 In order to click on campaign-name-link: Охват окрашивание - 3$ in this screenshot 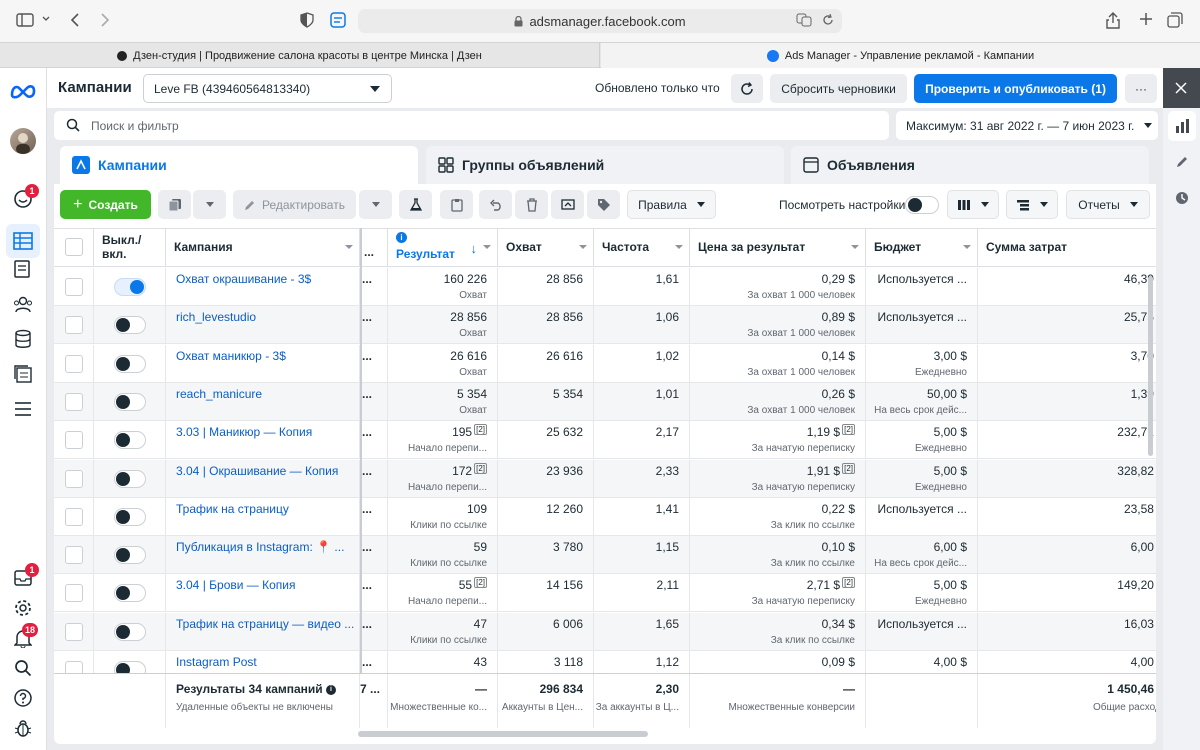, I will do `click(243, 279)`.